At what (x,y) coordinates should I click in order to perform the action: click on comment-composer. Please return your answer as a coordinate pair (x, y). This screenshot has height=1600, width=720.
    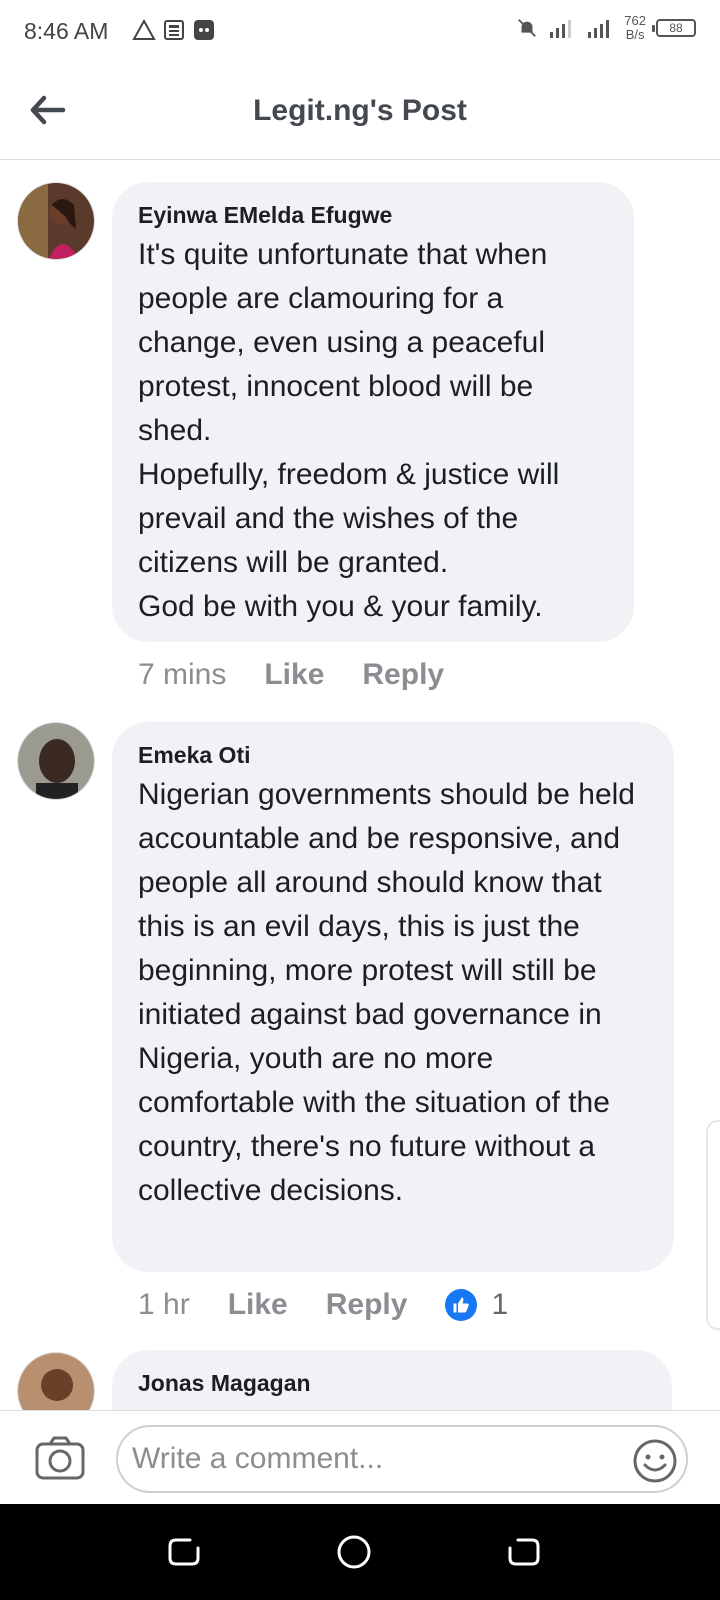
    Looking at the image, I should click on (360, 1457).